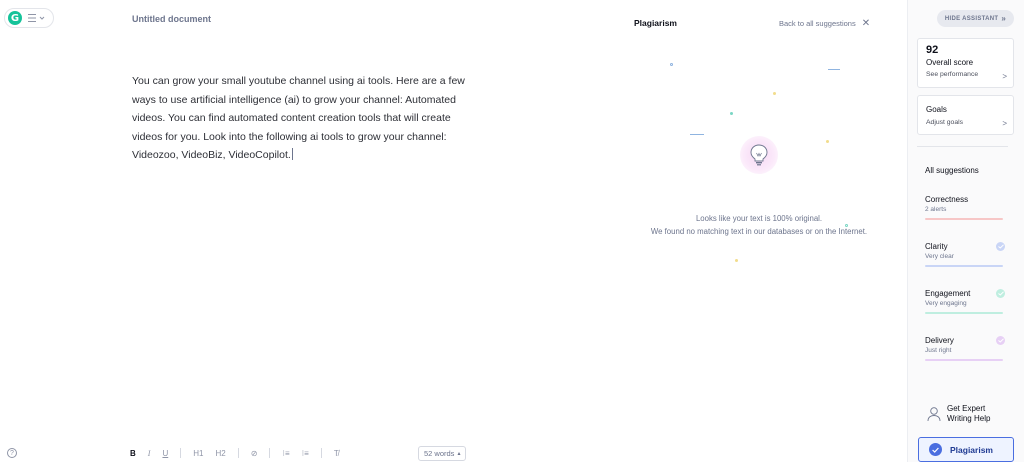 This screenshot has height=462, width=1024. What do you see at coordinates (966, 408) in the screenshot?
I see `expert-help-line: Get Expert` at bounding box center [966, 408].